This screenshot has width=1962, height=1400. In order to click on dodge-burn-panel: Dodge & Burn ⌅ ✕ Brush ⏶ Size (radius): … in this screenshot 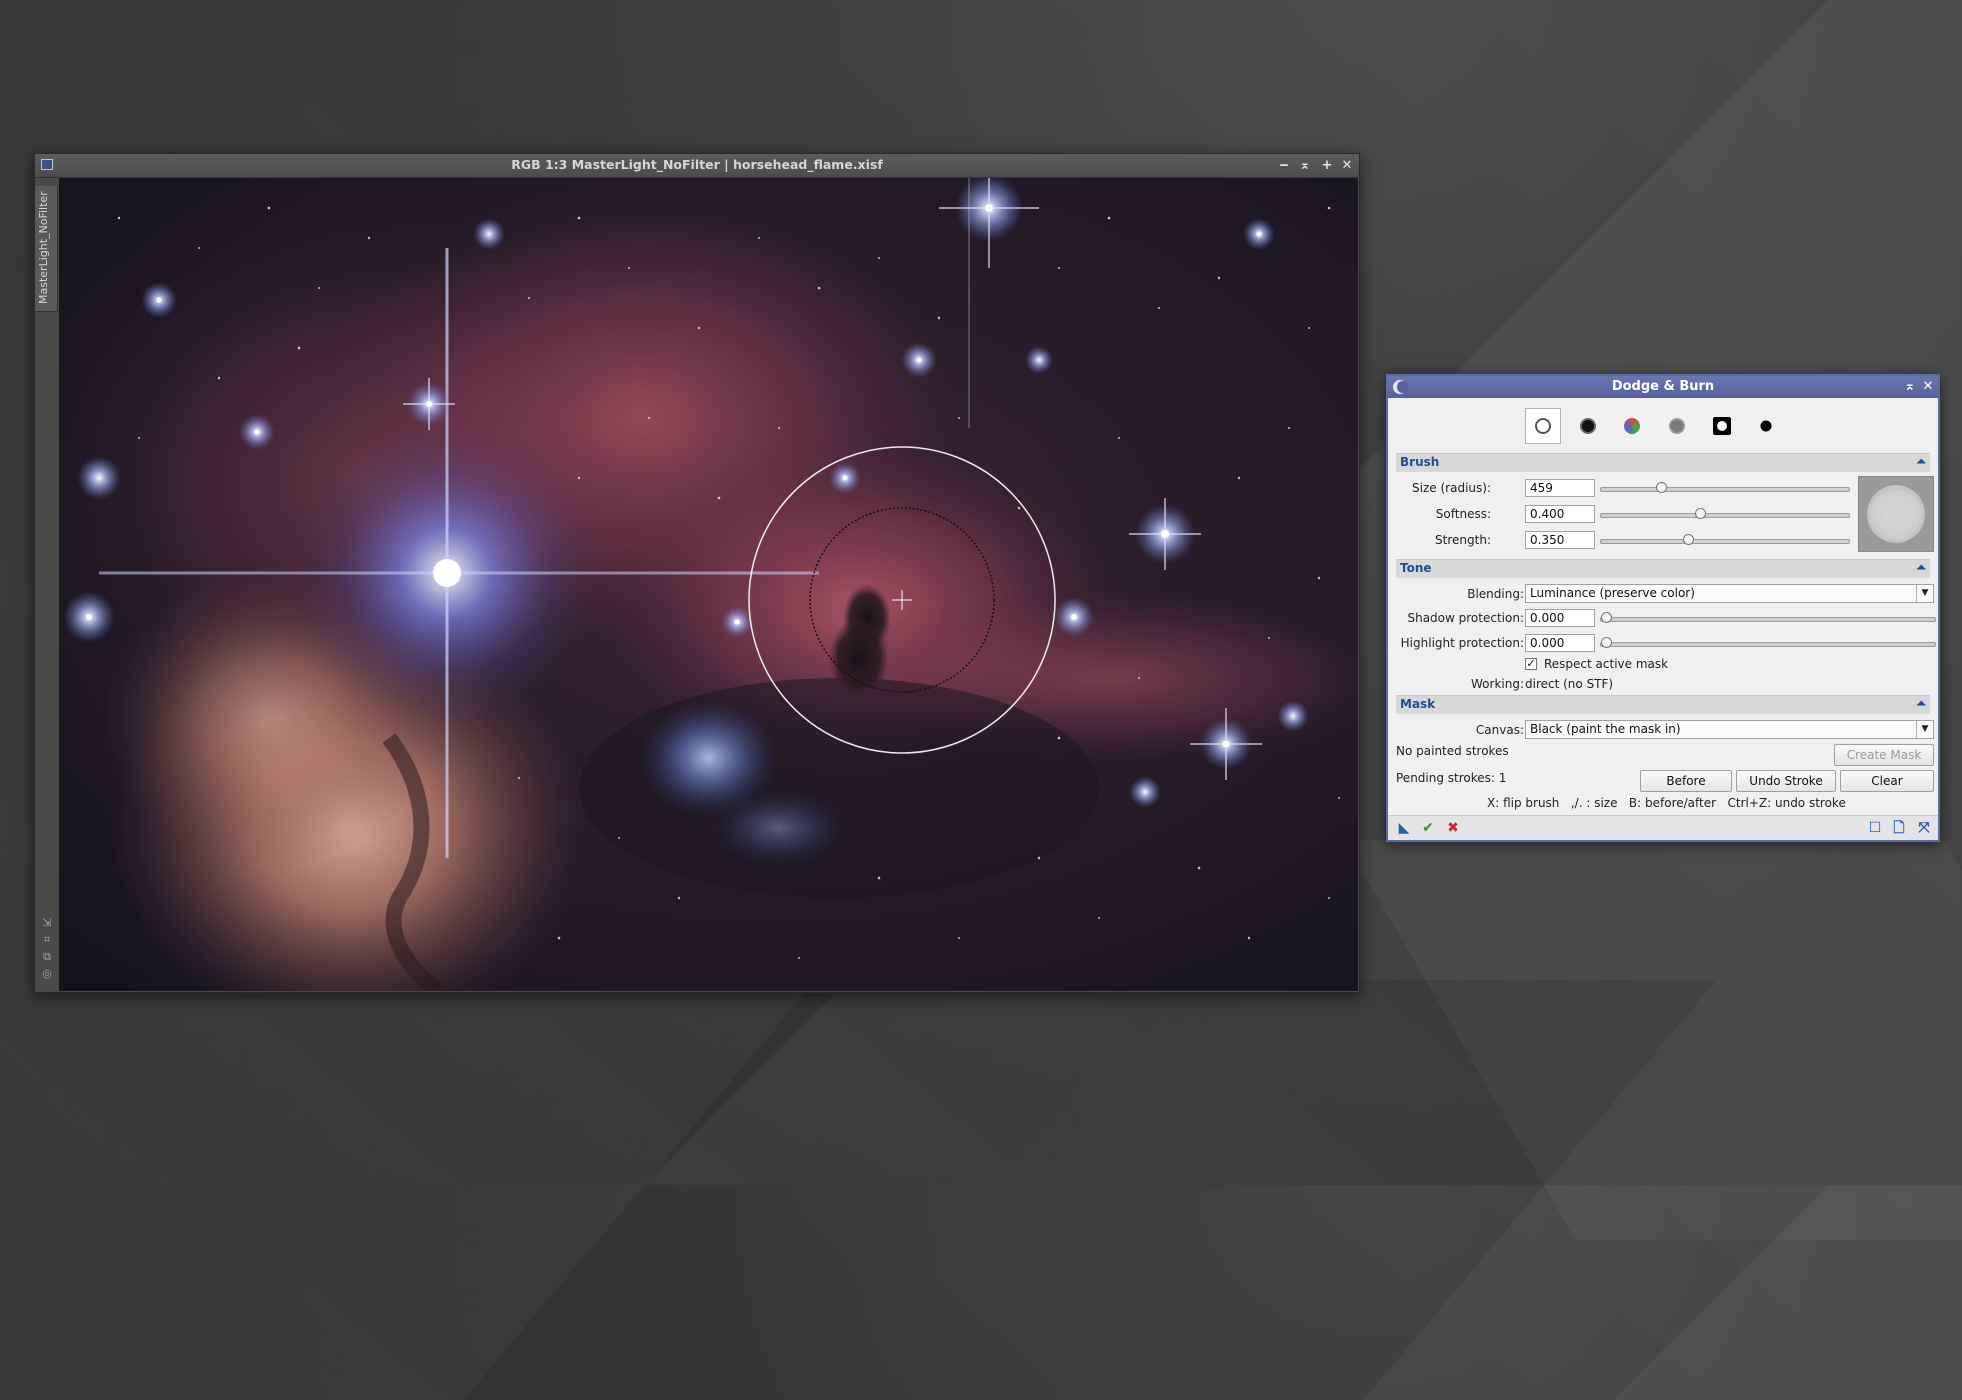, I will do `click(1663, 608)`.